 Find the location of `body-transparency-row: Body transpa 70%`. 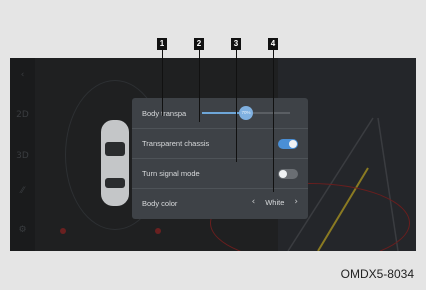

body-transparency-row: Body transpa 70% is located at coordinates (220, 113).